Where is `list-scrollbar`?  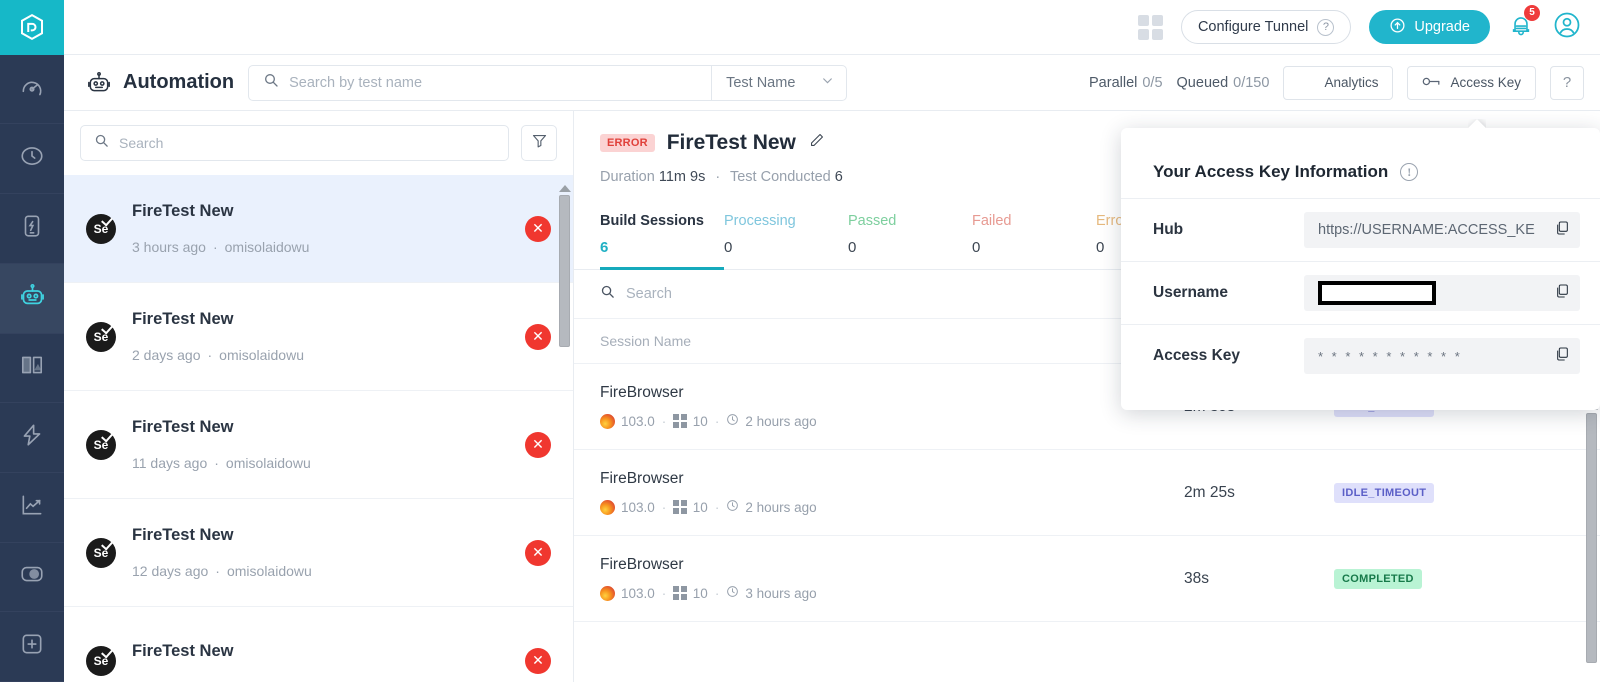 list-scrollbar is located at coordinates (564, 432).